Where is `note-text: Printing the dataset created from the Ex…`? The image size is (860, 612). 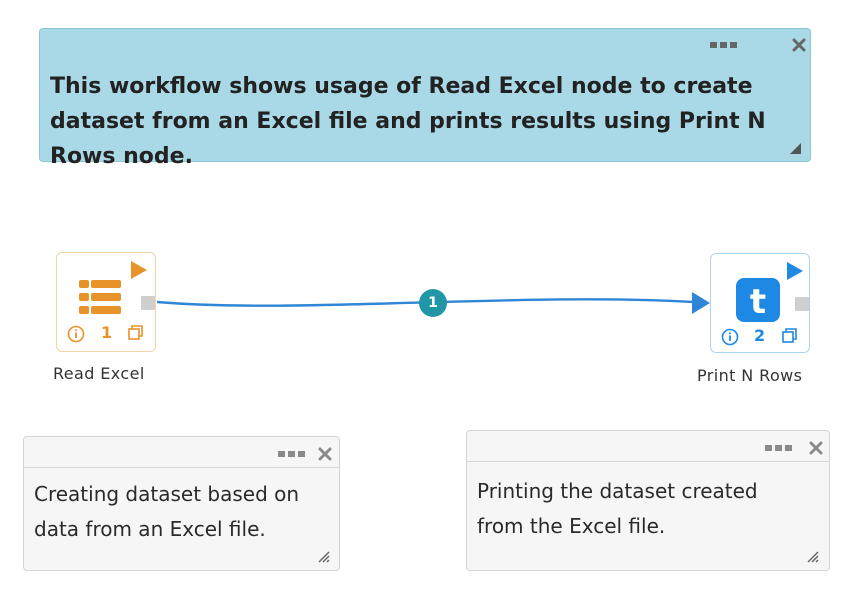
note-text: Printing the dataset created from the Ex… is located at coordinates (617, 508).